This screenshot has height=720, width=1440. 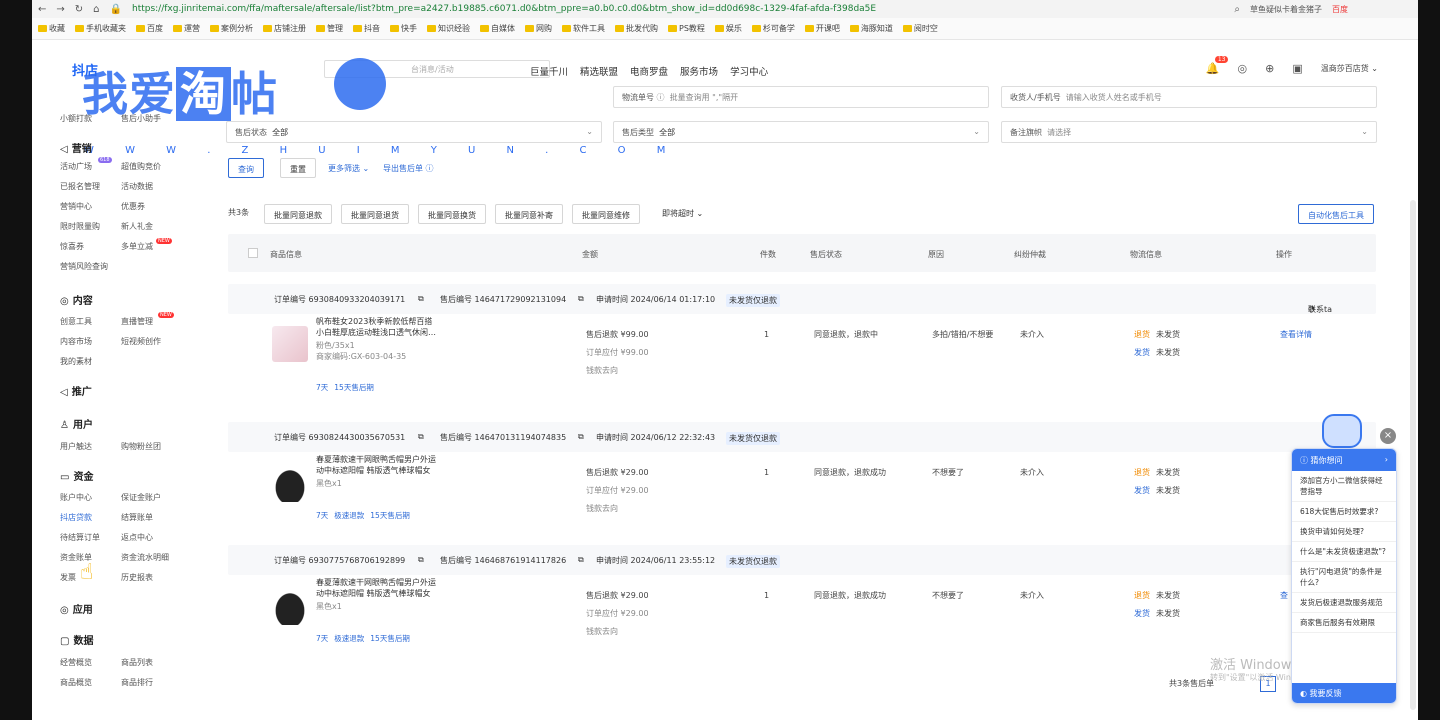 I want to click on sidebar-item: 超值购竞价, so click(x=141, y=166).